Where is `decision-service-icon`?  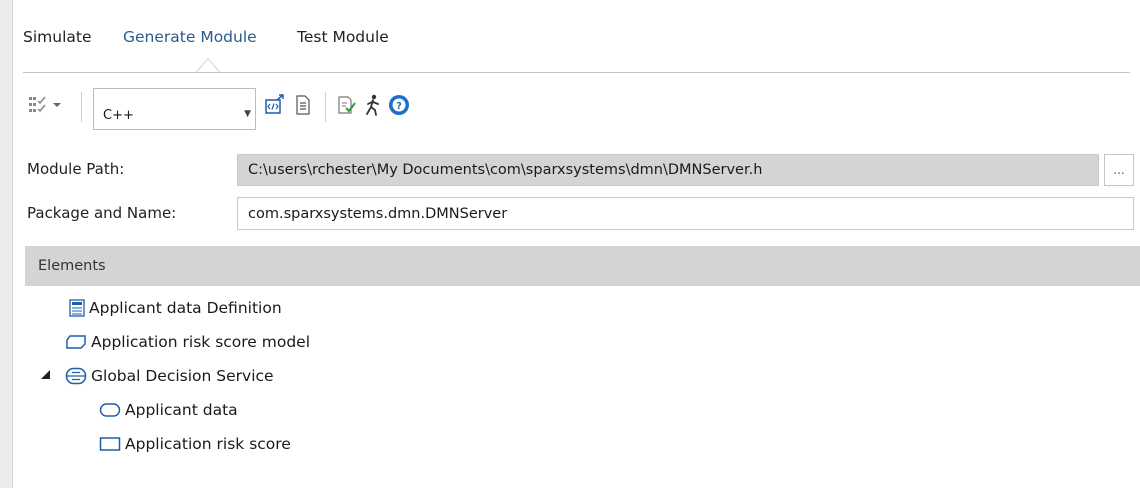
decision-service-icon is located at coordinates (76, 376).